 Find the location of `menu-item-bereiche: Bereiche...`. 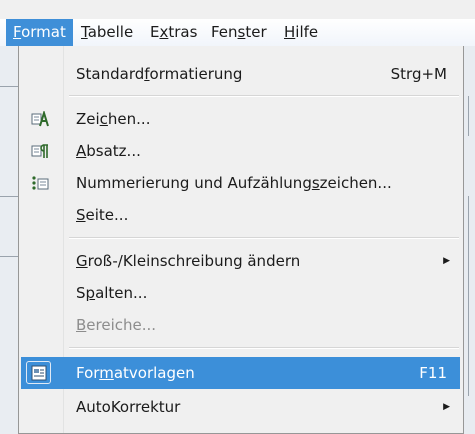

menu-item-bereiche: Bereiche... is located at coordinates (240, 325).